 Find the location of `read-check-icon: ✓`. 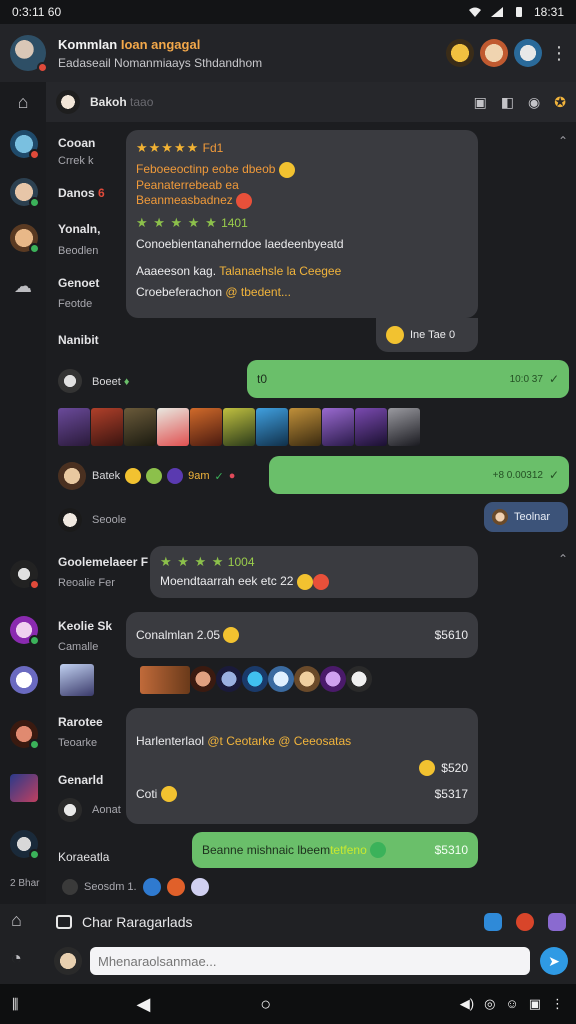

read-check-icon: ✓ is located at coordinates (553, 379).